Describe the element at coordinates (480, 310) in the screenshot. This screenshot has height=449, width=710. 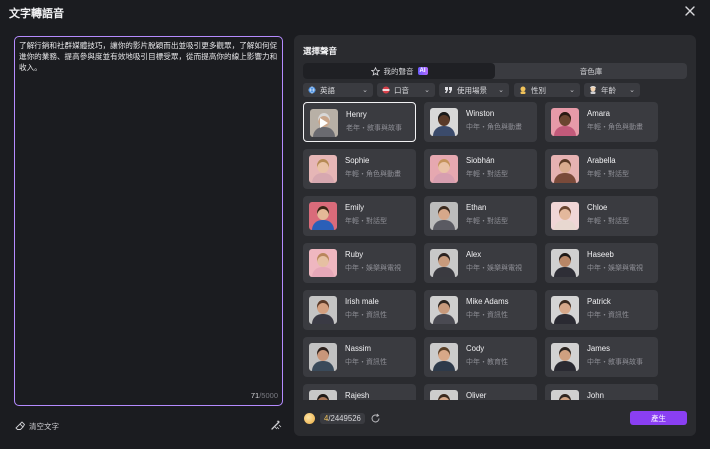
I see `voice-card: Mike Adams 中年・資訊性` at that location.